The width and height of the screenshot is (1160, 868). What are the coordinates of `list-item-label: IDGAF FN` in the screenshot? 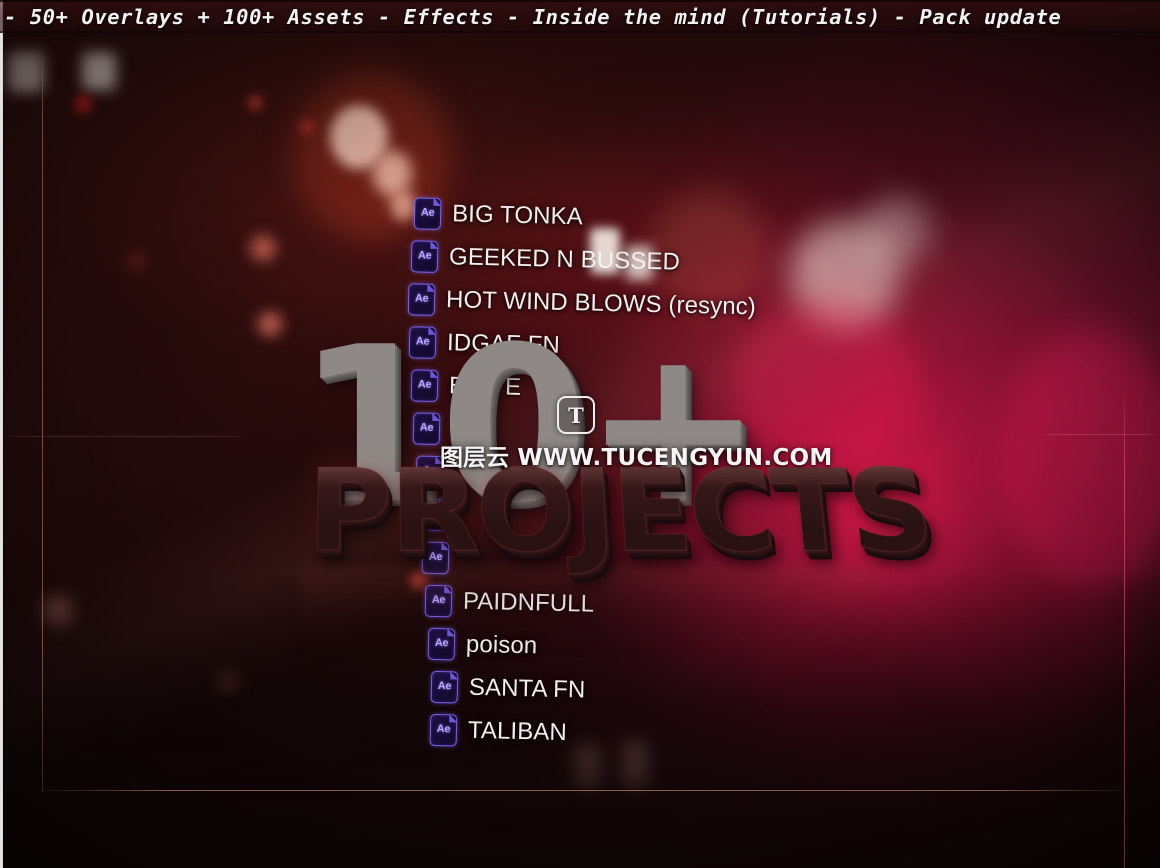 It's located at (503, 343).